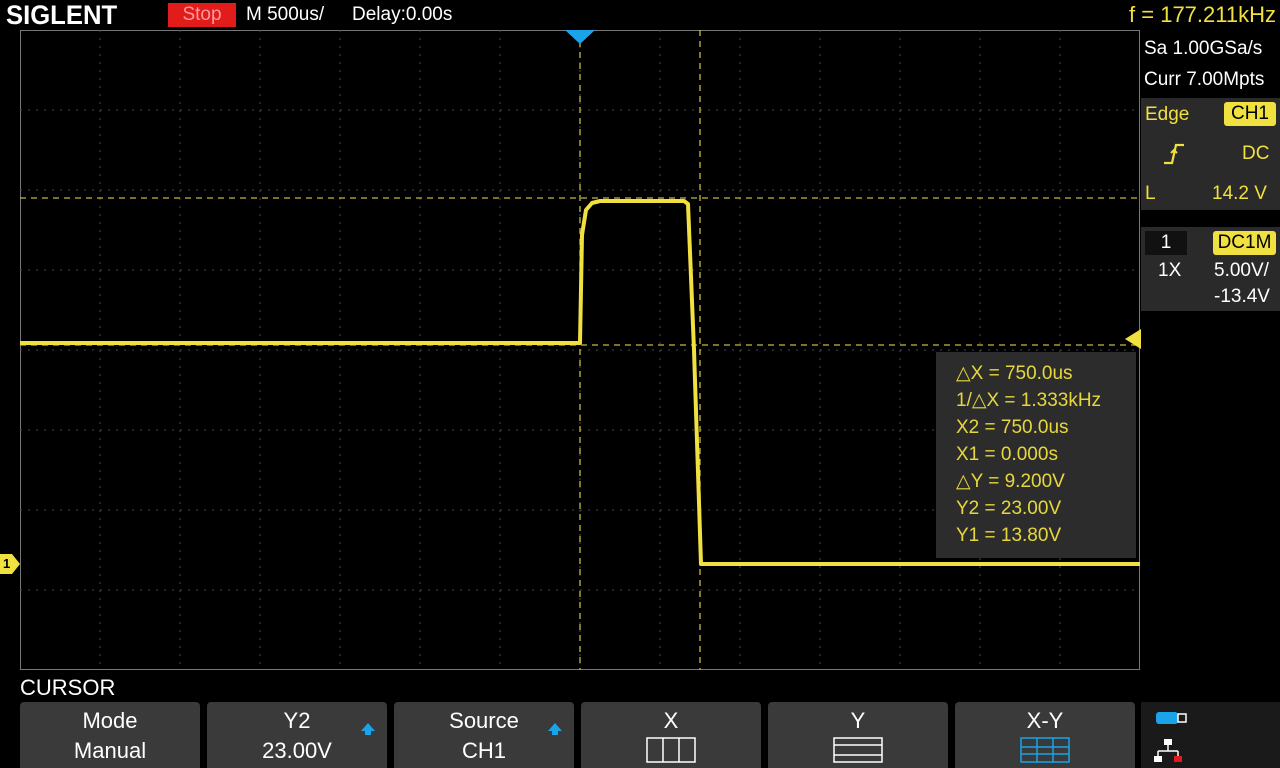  What do you see at coordinates (202, 15) in the screenshot?
I see `run-stop-status: Stop` at bounding box center [202, 15].